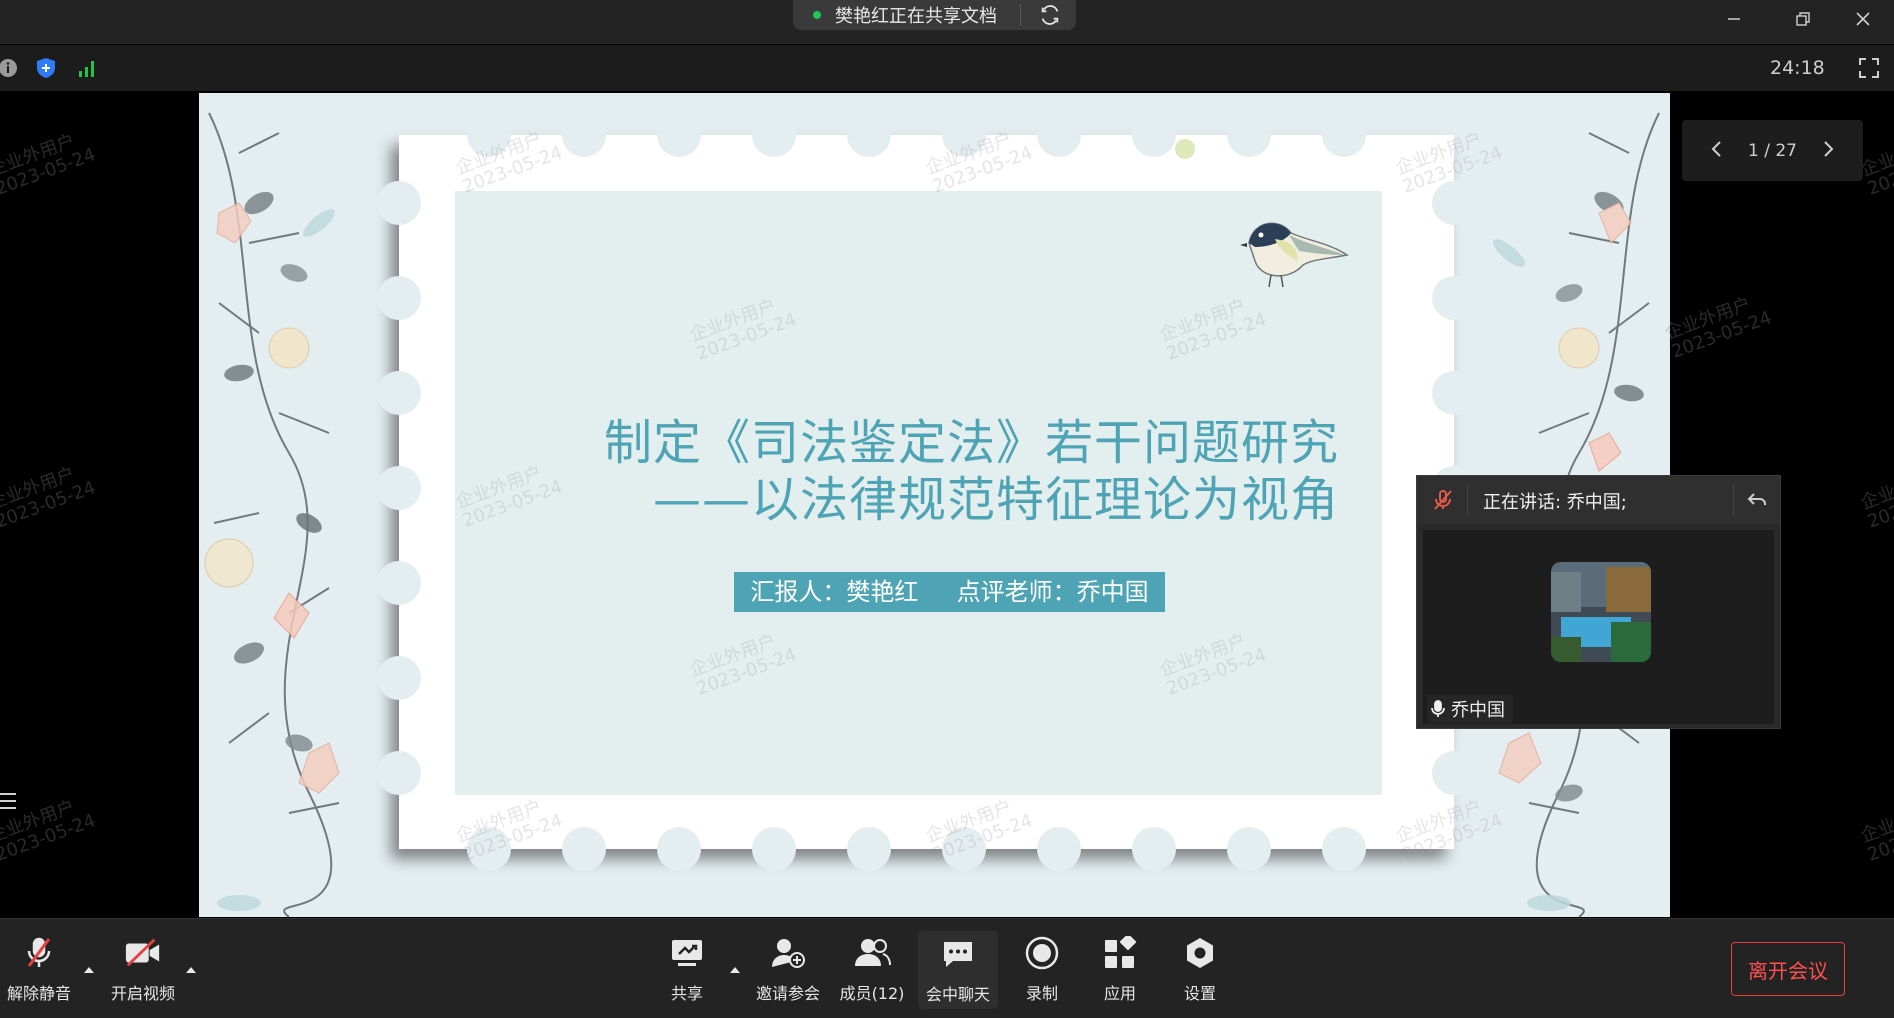 The width and height of the screenshot is (1894, 1018). I want to click on settings-label: 设置, so click(1199, 993).